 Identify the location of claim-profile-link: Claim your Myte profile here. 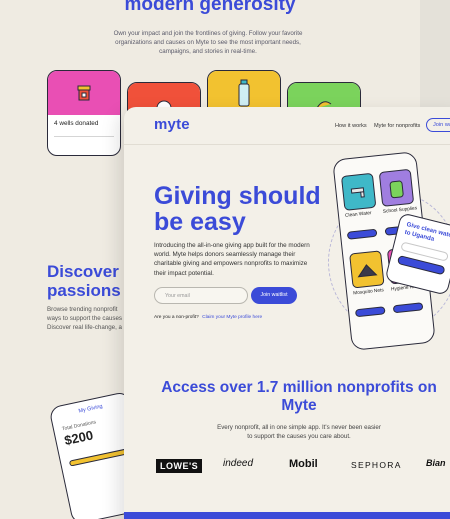
(232, 317).